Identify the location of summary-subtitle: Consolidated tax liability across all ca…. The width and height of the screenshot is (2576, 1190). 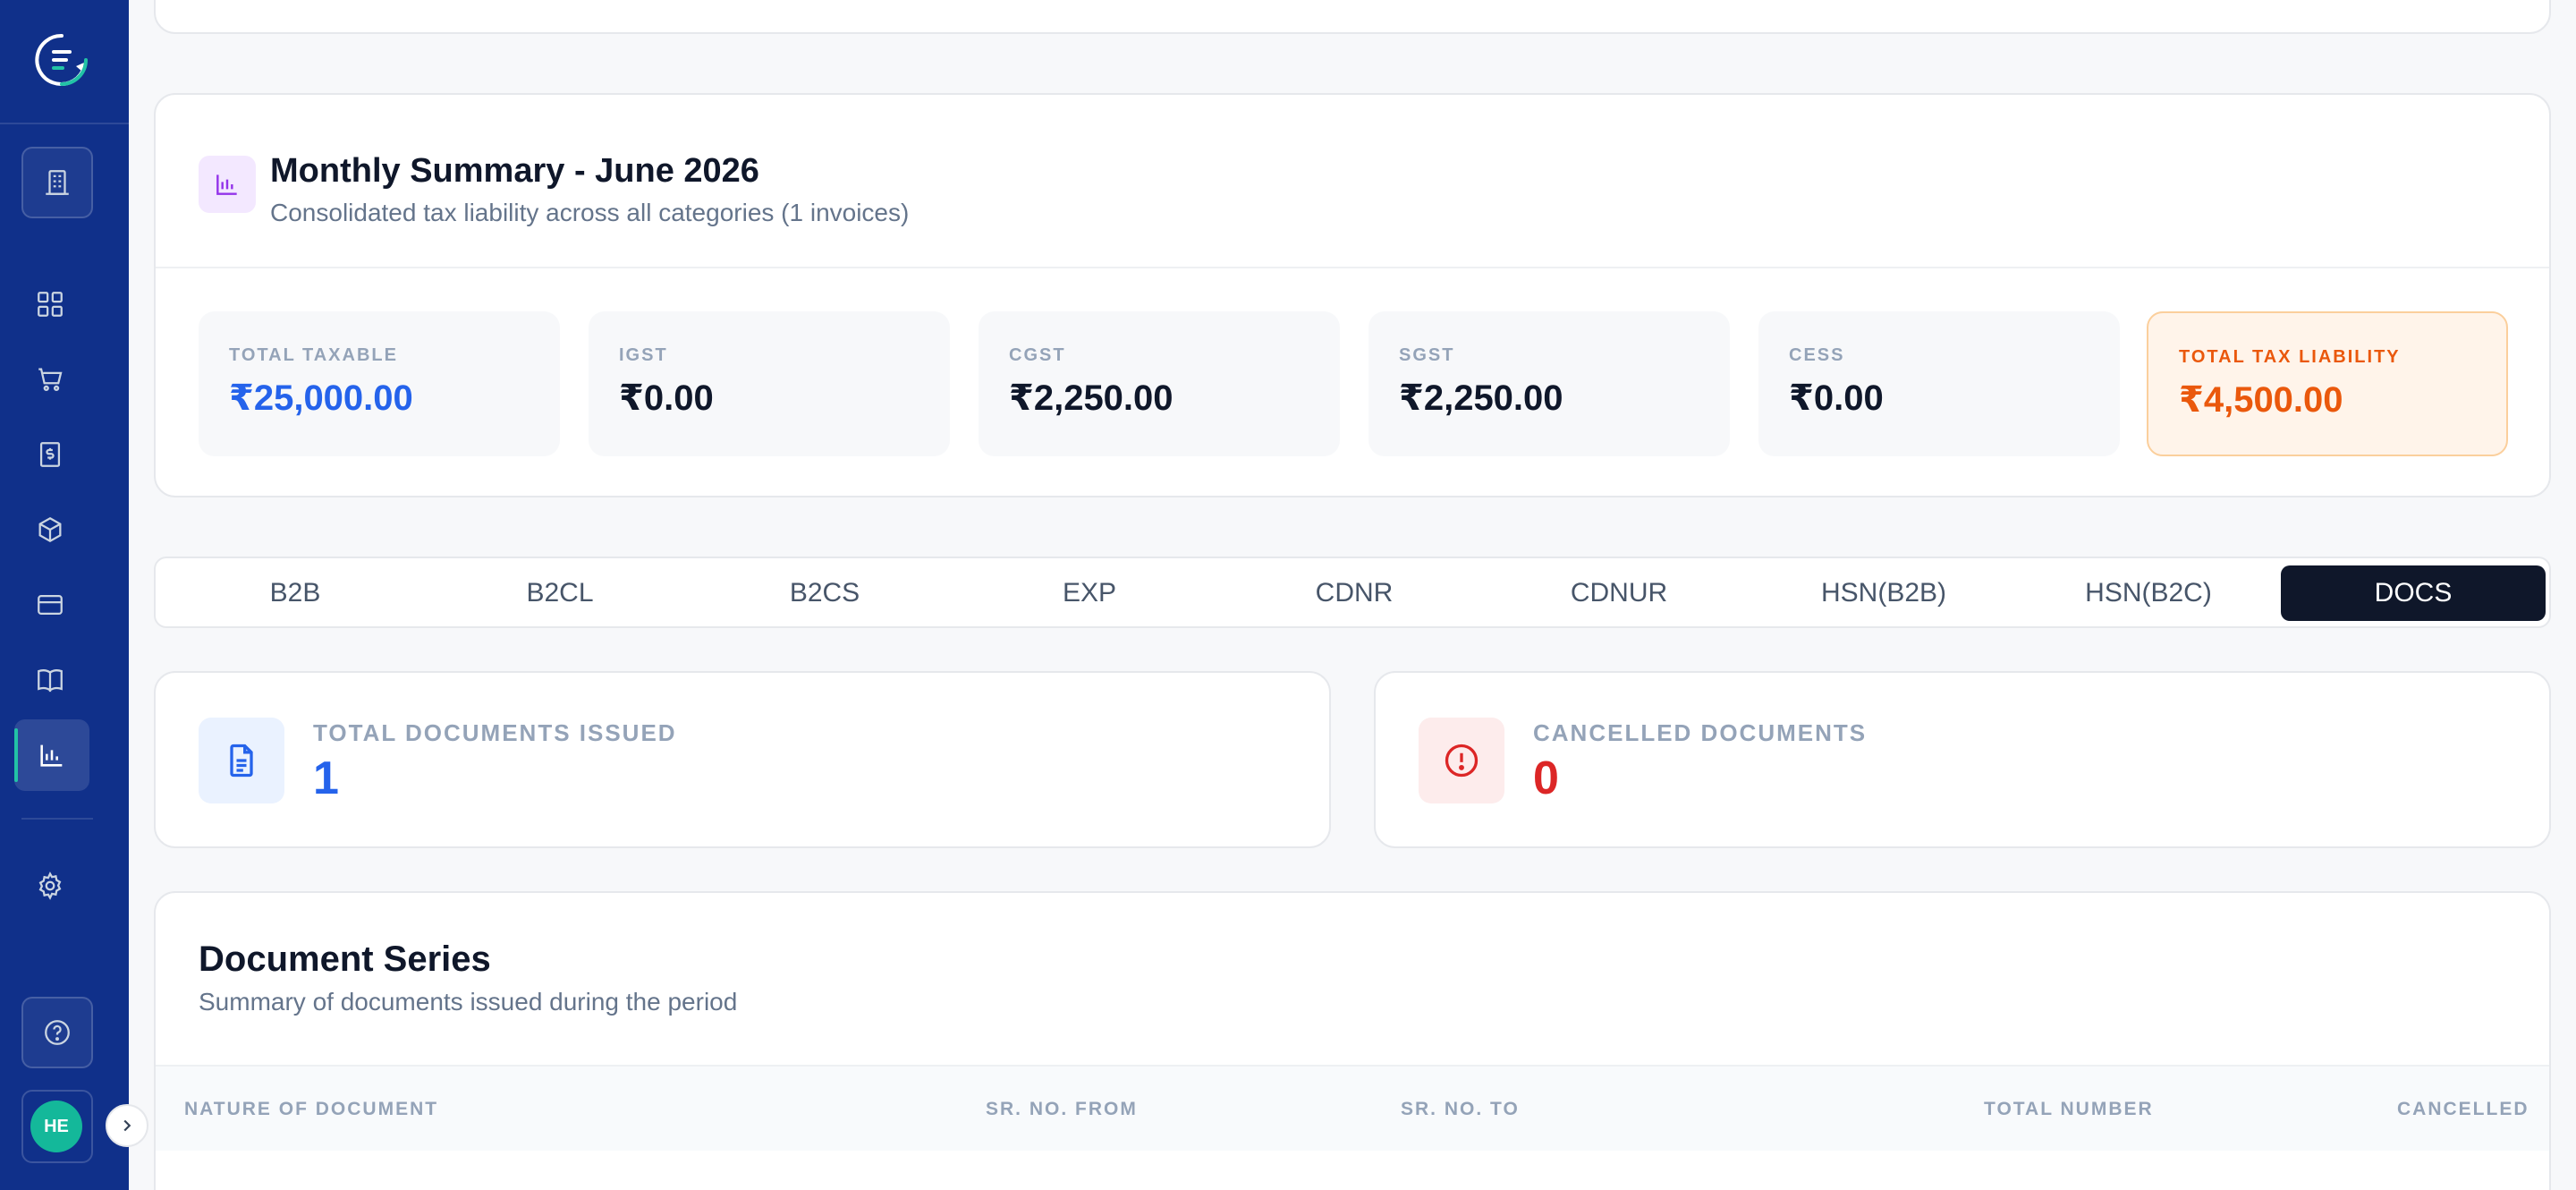
(590, 212).